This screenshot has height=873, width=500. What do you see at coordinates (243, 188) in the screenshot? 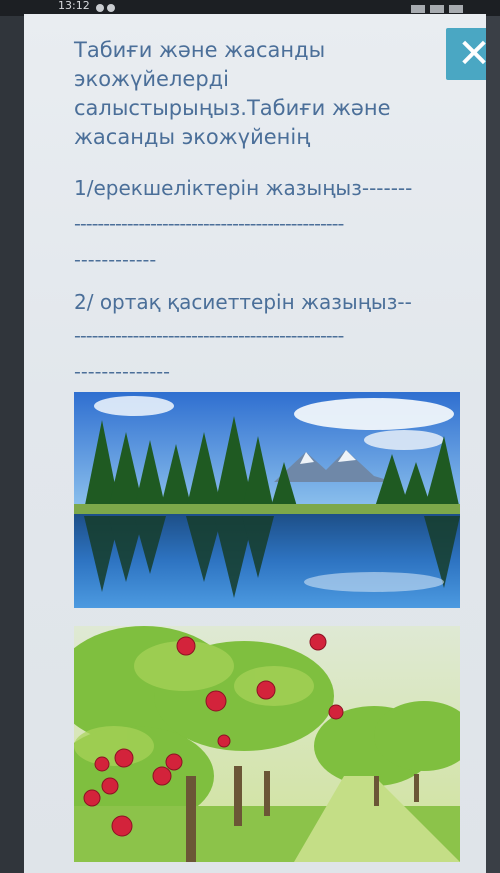
I see `item1-prompt: 1/ерекшеліктерін жазыңыз-------` at bounding box center [243, 188].